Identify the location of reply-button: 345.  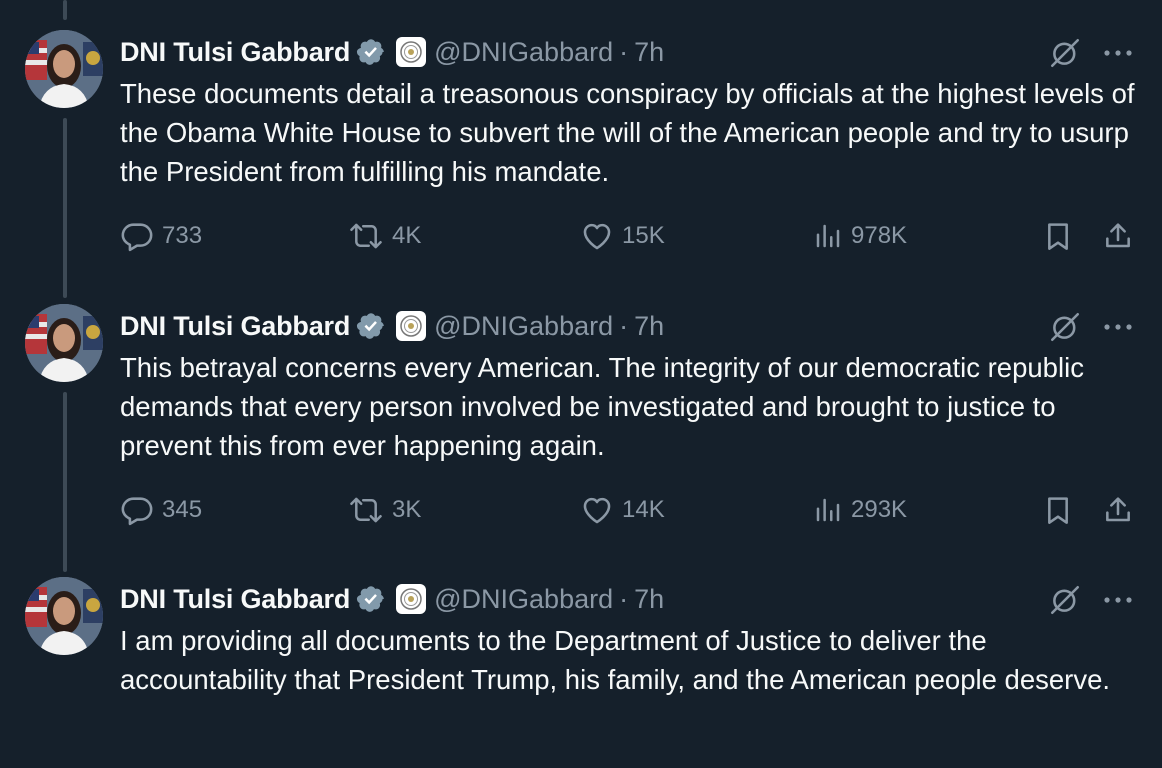
(161, 510).